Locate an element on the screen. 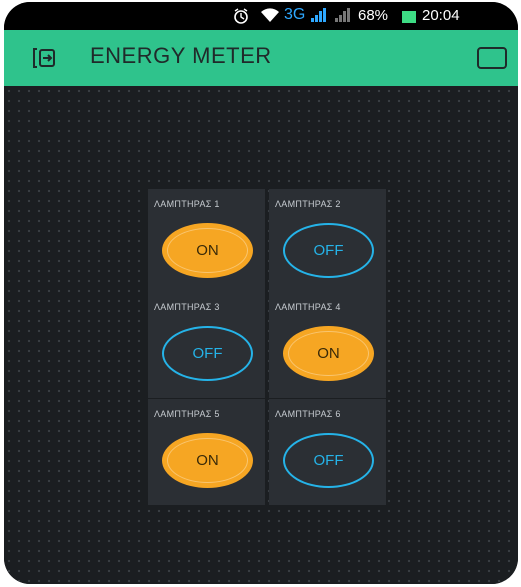 The width and height of the screenshot is (521, 587). switch-state-3: OFF is located at coordinates (207, 353).